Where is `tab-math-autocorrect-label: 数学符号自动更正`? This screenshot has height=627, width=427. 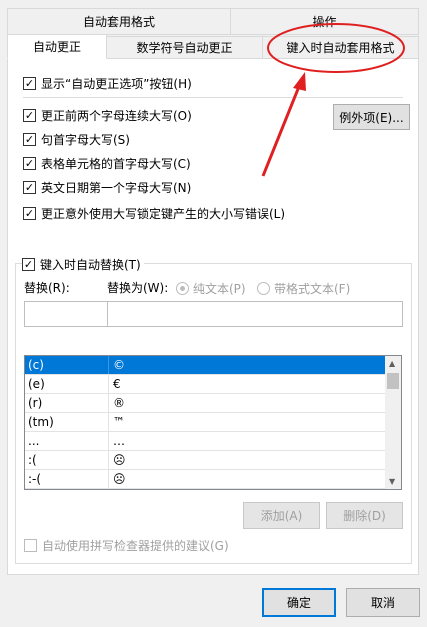 tab-math-autocorrect-label: 数学符号自动更正 is located at coordinates (184, 48).